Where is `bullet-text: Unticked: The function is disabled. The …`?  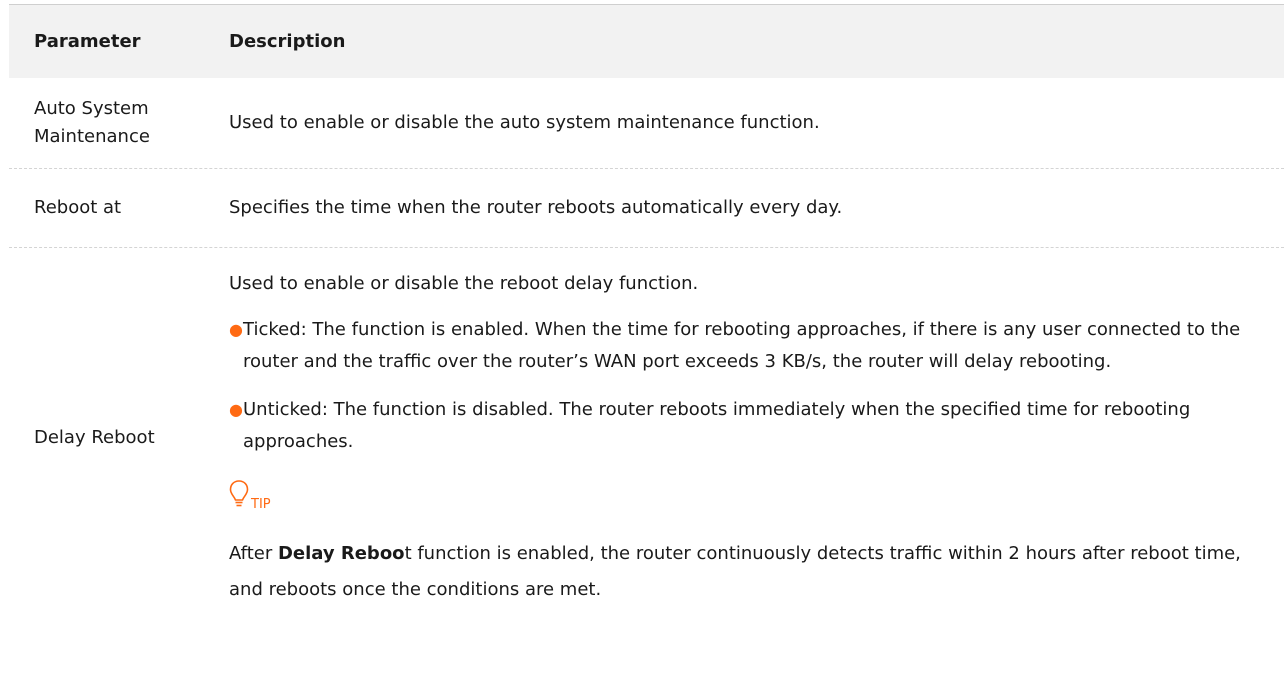
bullet-text: Unticked: The function is disabled. The … is located at coordinates (717, 425).